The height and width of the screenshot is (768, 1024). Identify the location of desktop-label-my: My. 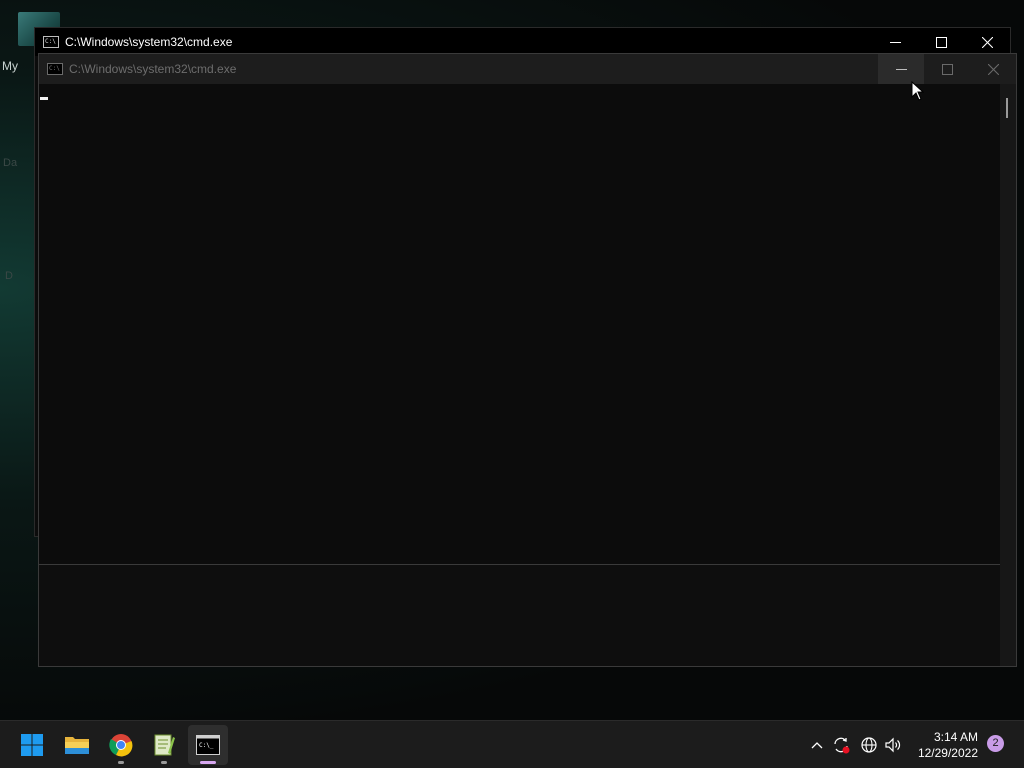
(10, 66).